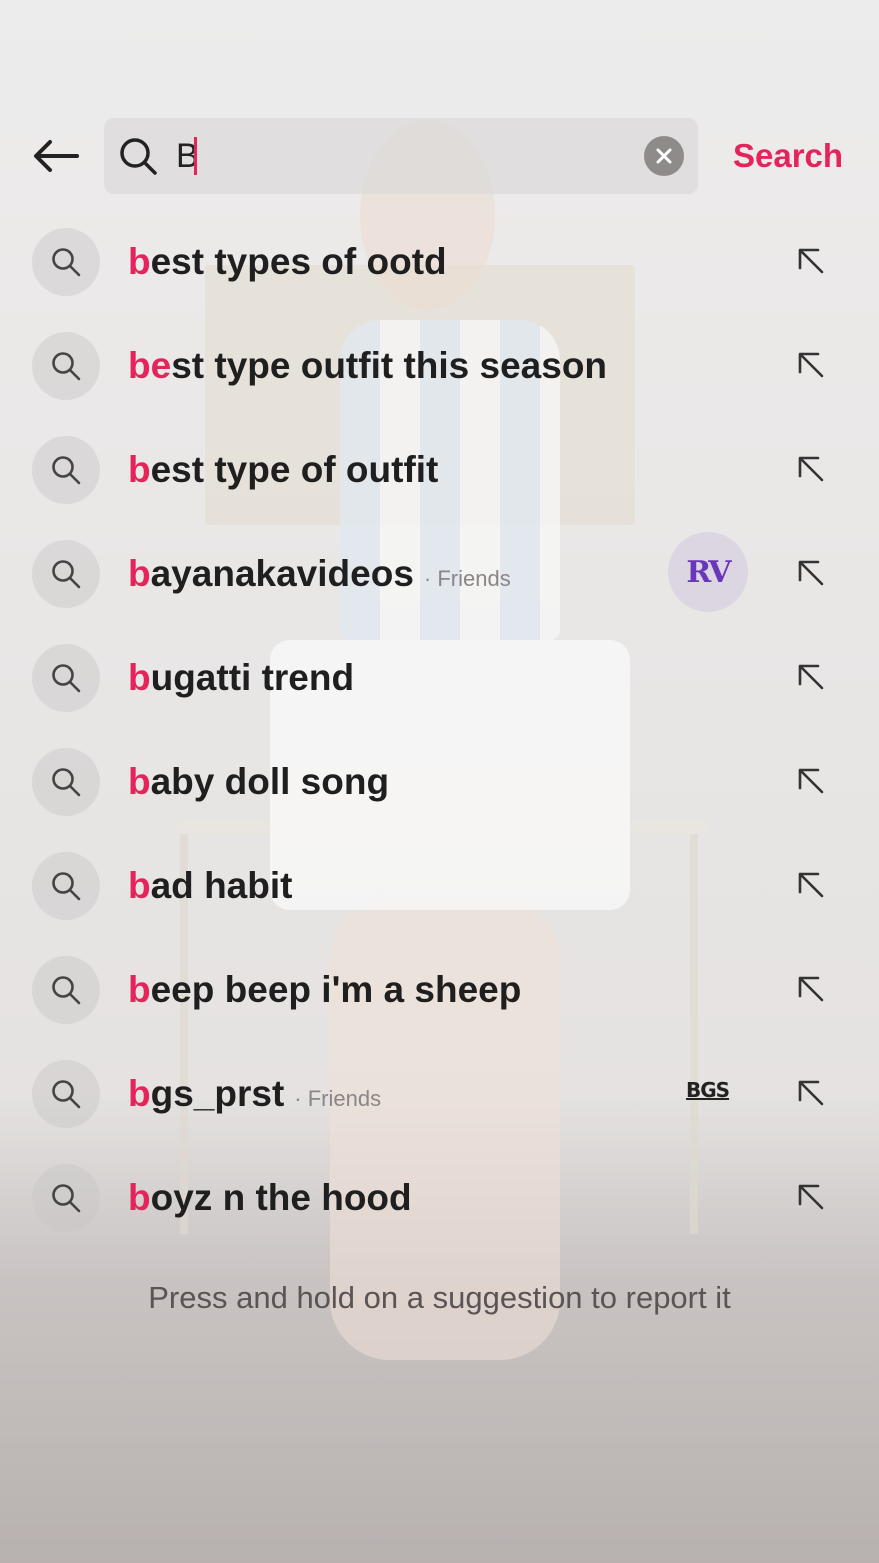  What do you see at coordinates (336, 989) in the screenshot?
I see `suggestion-rest: eep beep i'm a sheep` at bounding box center [336, 989].